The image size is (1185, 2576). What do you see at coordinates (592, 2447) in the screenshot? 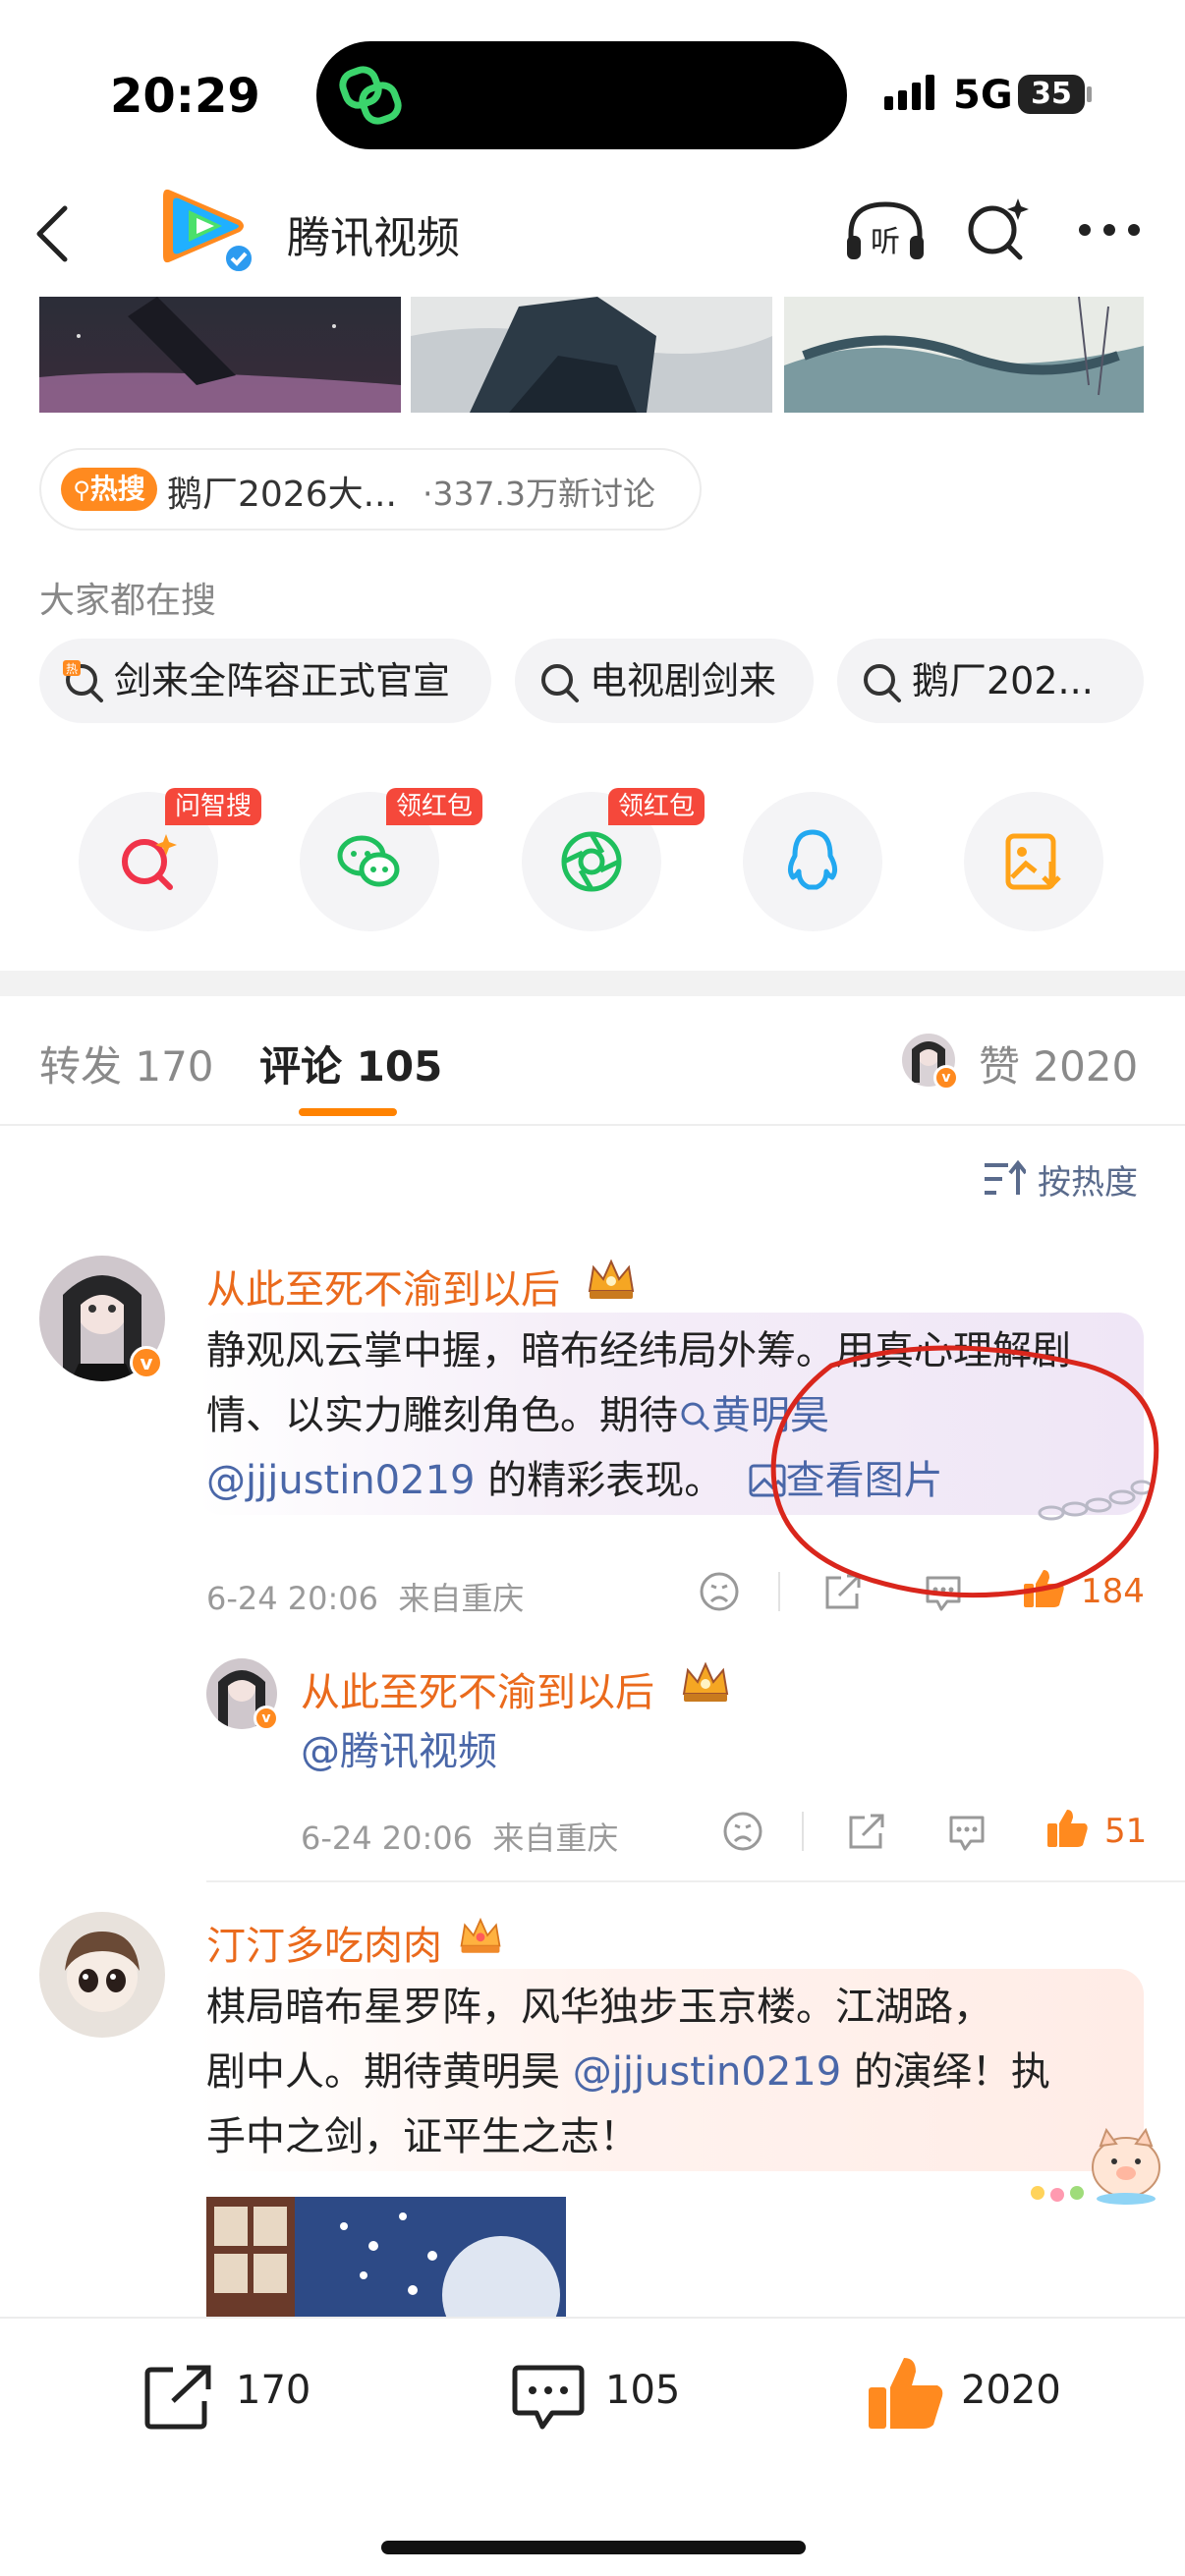
I see `bottom-bar` at bounding box center [592, 2447].